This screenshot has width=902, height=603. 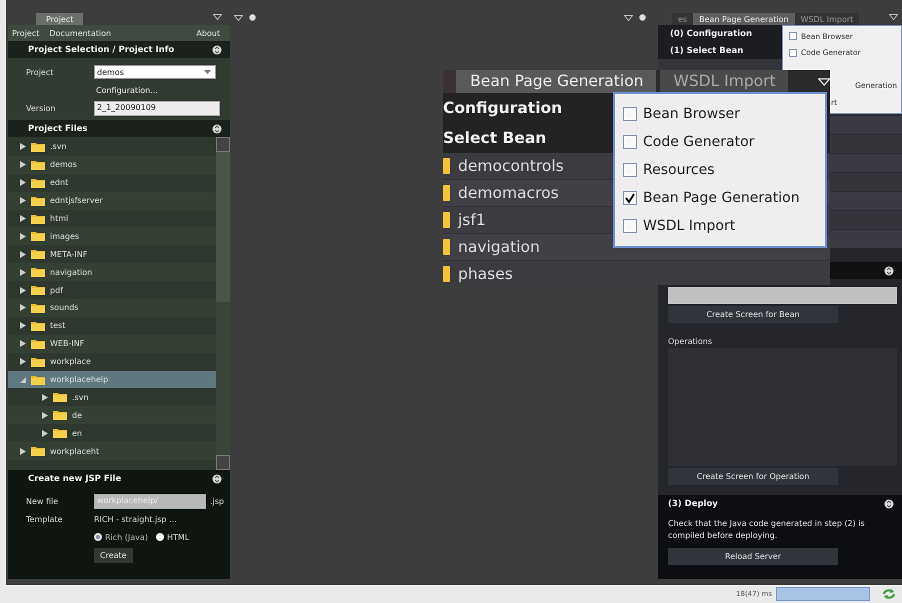 What do you see at coordinates (690, 341) in the screenshot?
I see `operations-label: Operations` at bounding box center [690, 341].